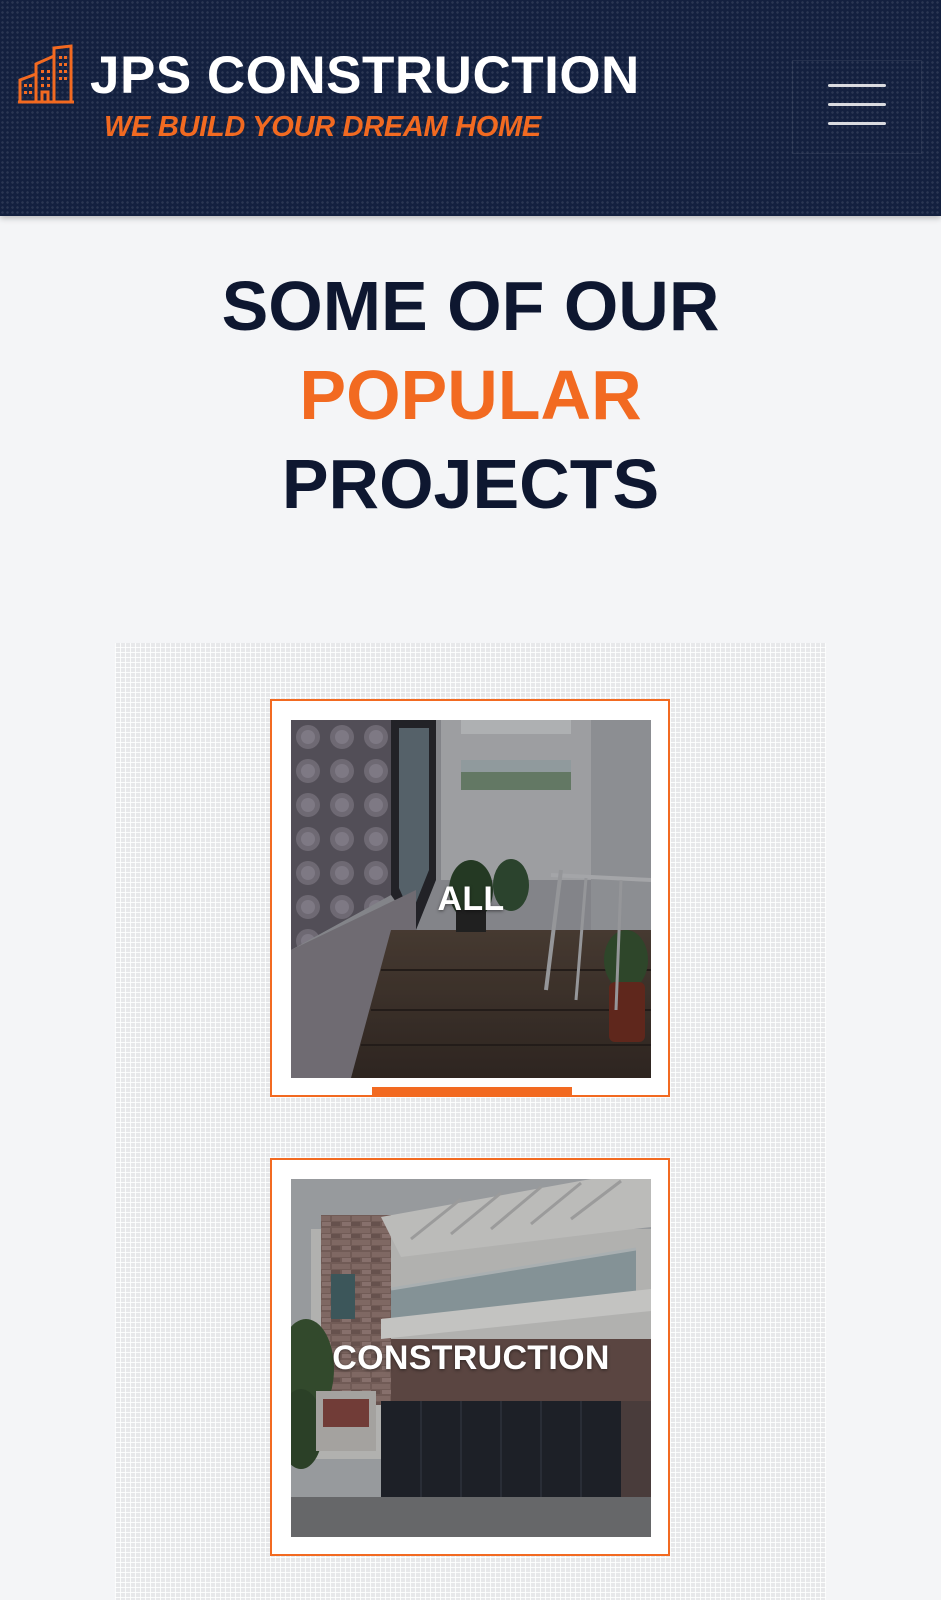 This screenshot has height=1600, width=941. What do you see at coordinates (857, 107) in the screenshot?
I see `hamburger-menu-button` at bounding box center [857, 107].